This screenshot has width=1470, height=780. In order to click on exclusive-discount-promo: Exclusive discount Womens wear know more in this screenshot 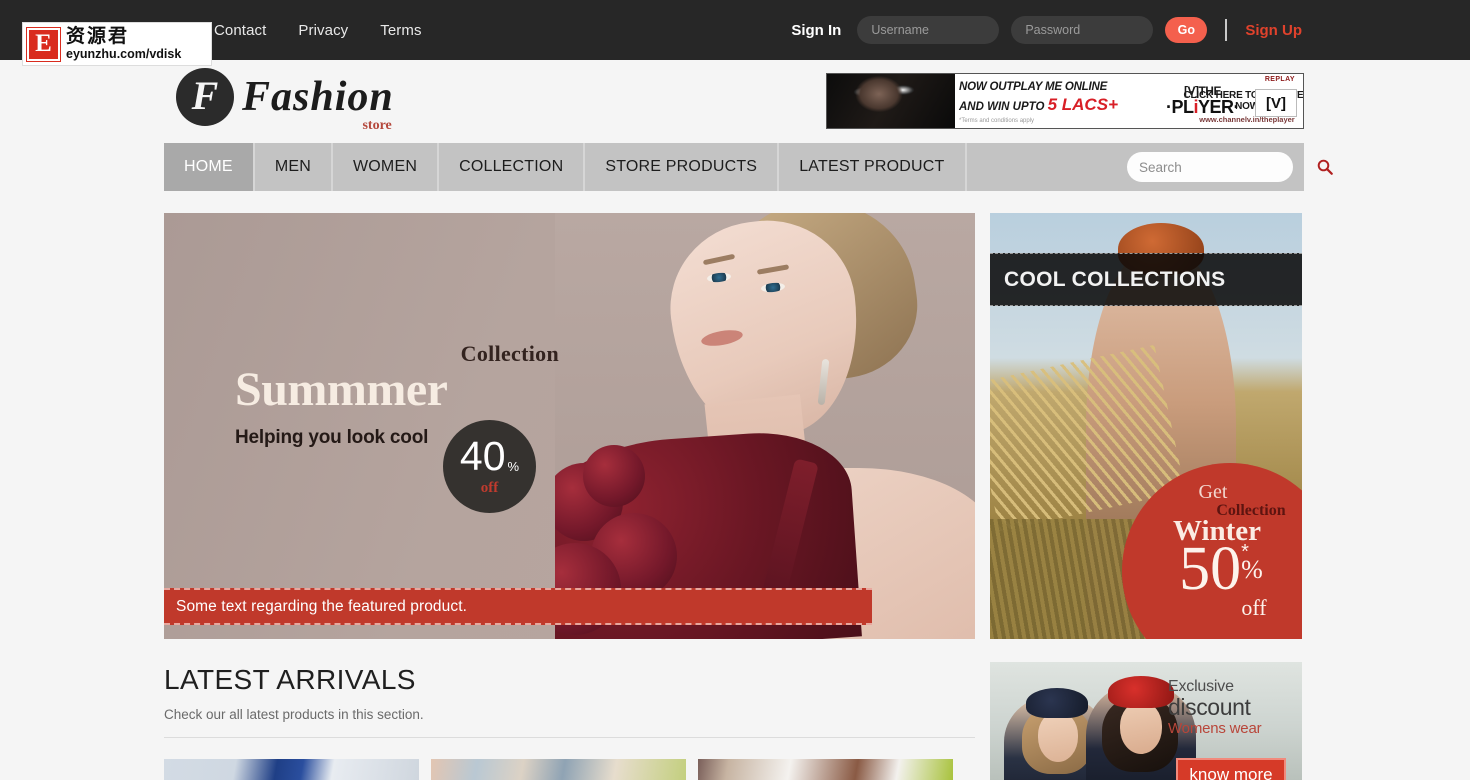, I will do `click(1146, 721)`.